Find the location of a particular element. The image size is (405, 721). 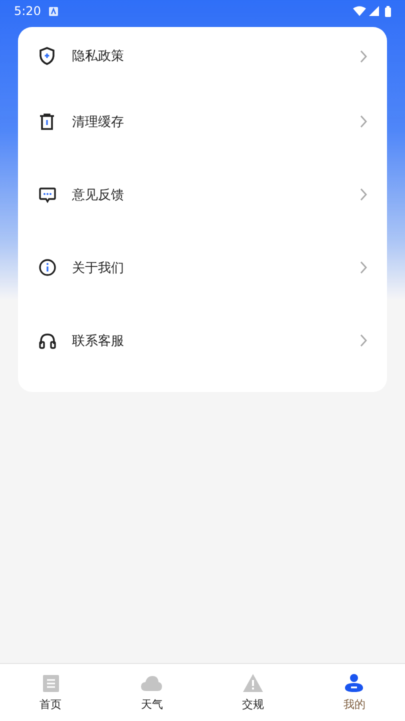

wifi-icon is located at coordinates (359, 11).